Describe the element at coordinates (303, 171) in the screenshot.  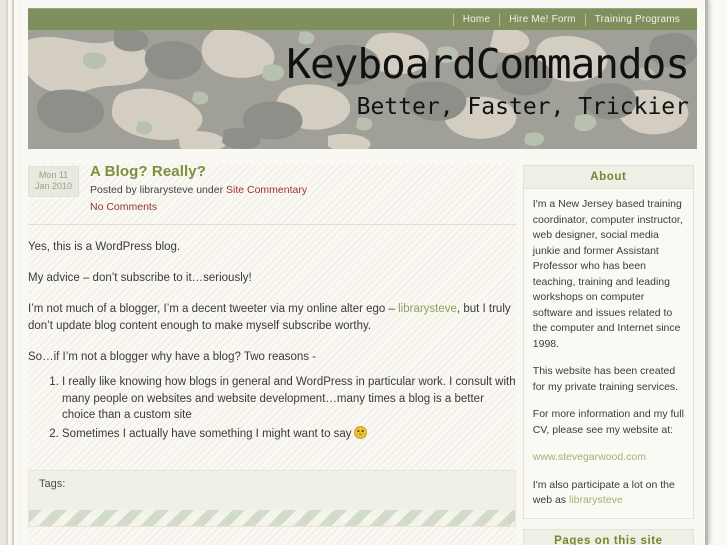
I see `post-title: A Blog? Really?` at that location.